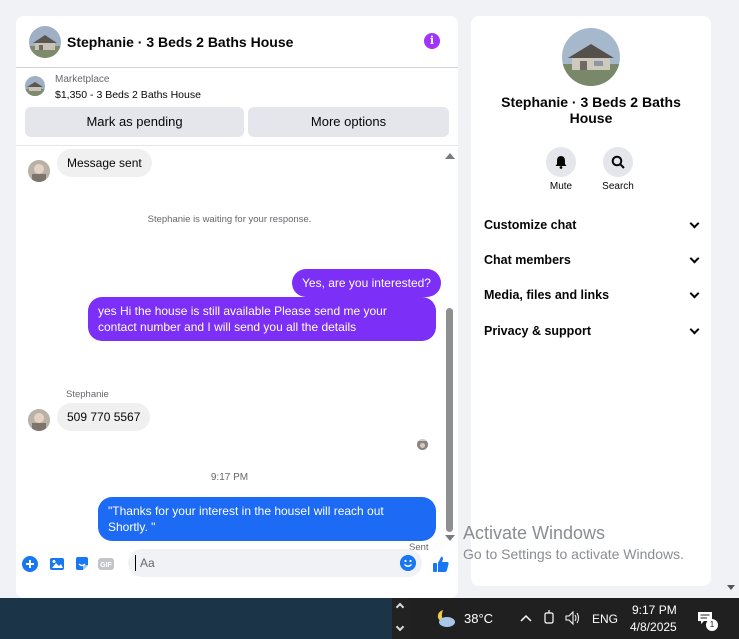  Describe the element at coordinates (526, 618) in the screenshot. I see `show-hidden-icons-chevron-icon` at that location.